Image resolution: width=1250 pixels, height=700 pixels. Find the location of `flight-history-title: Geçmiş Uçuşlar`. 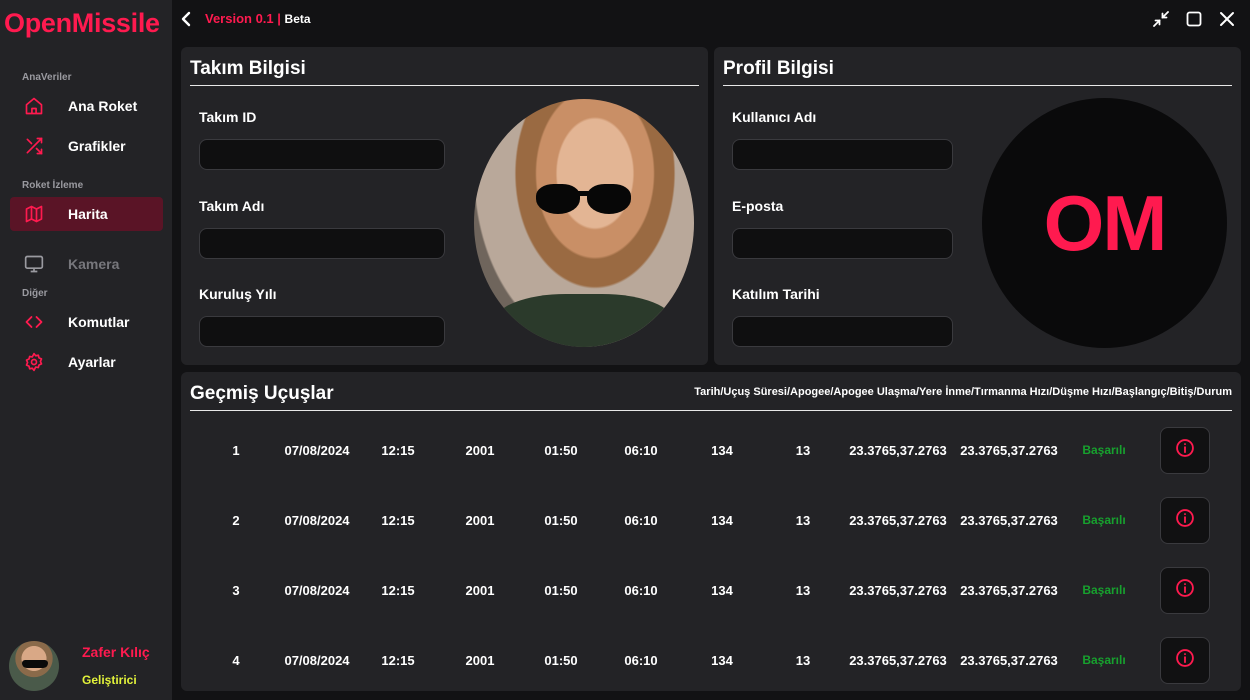

flight-history-title: Geçmiş Uçuşlar is located at coordinates (262, 393).